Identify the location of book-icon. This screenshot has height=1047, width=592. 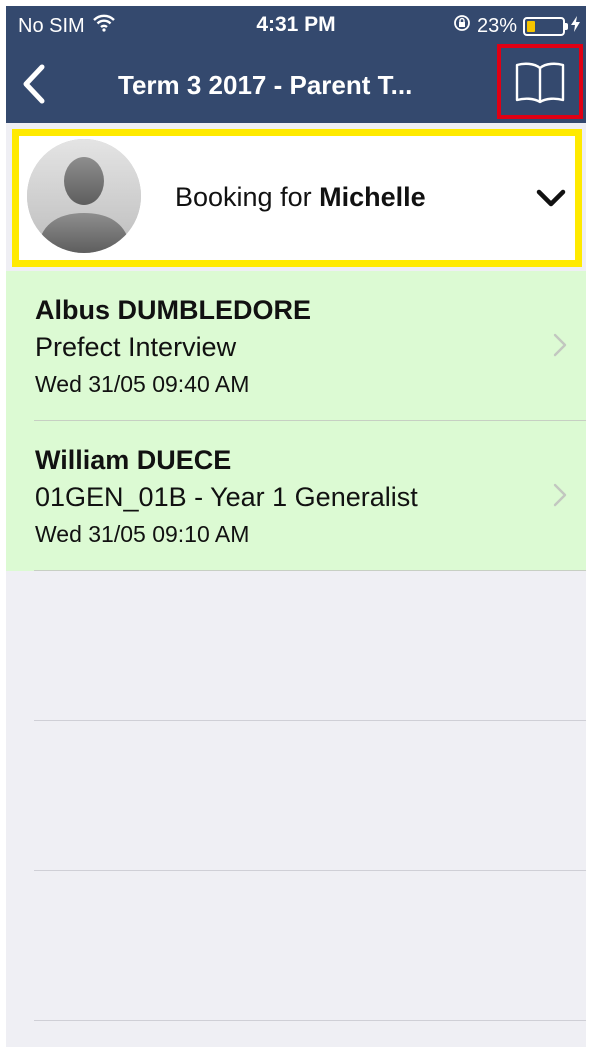
(540, 82).